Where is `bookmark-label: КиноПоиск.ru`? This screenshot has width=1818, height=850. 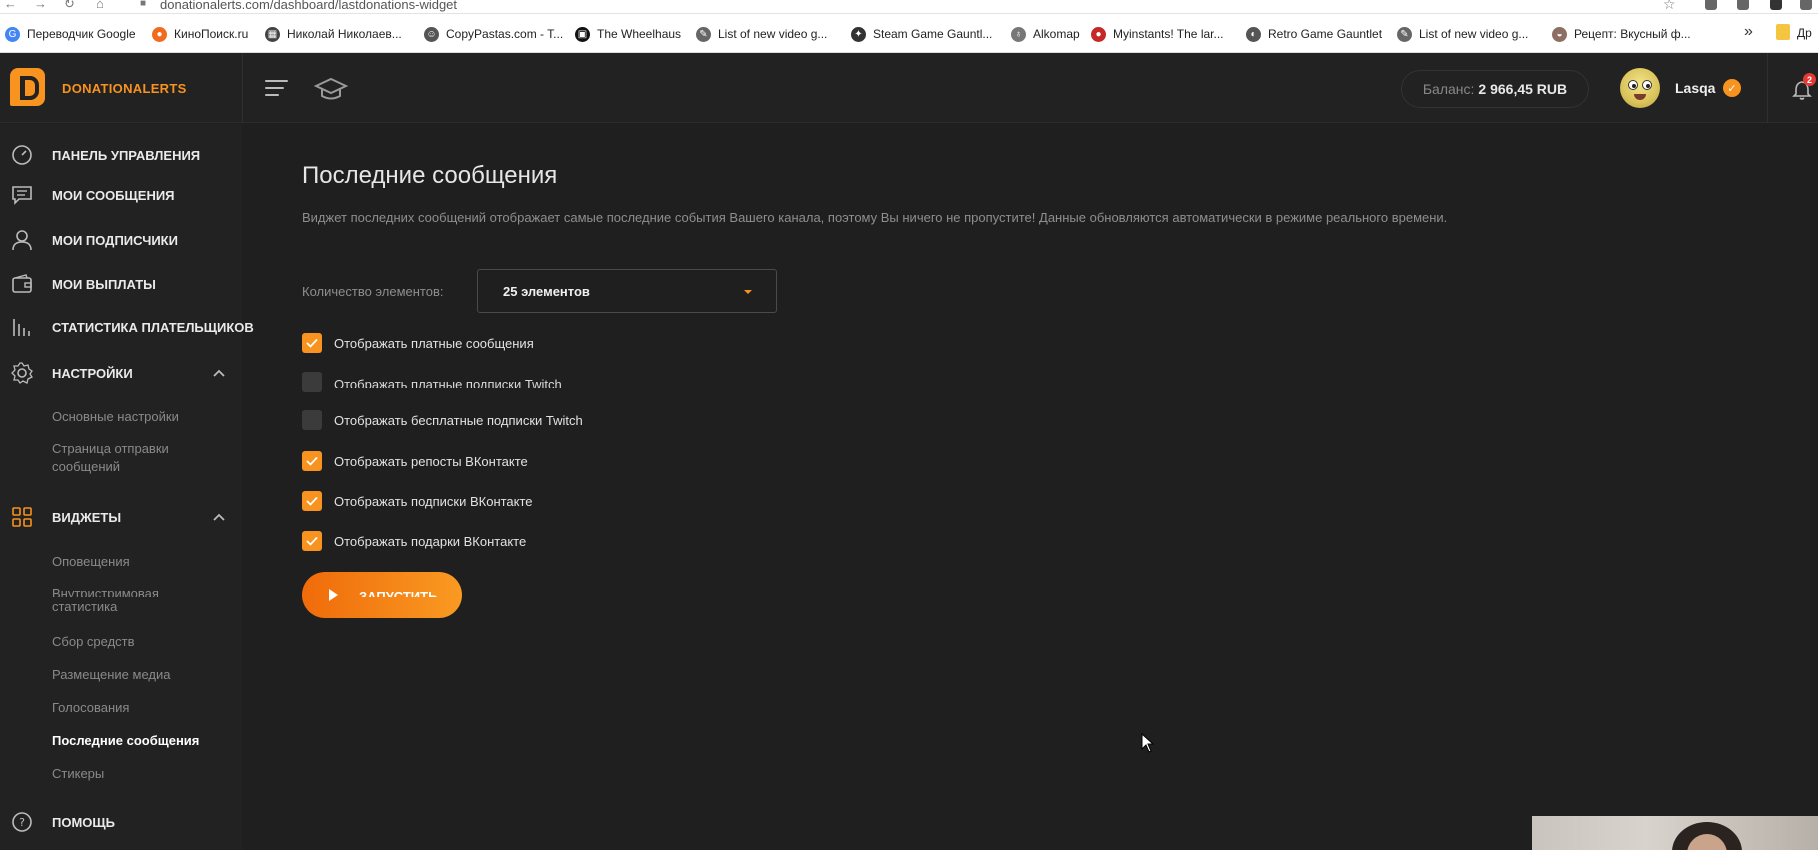
bookmark-label: КиноПоиск.ru is located at coordinates (211, 34).